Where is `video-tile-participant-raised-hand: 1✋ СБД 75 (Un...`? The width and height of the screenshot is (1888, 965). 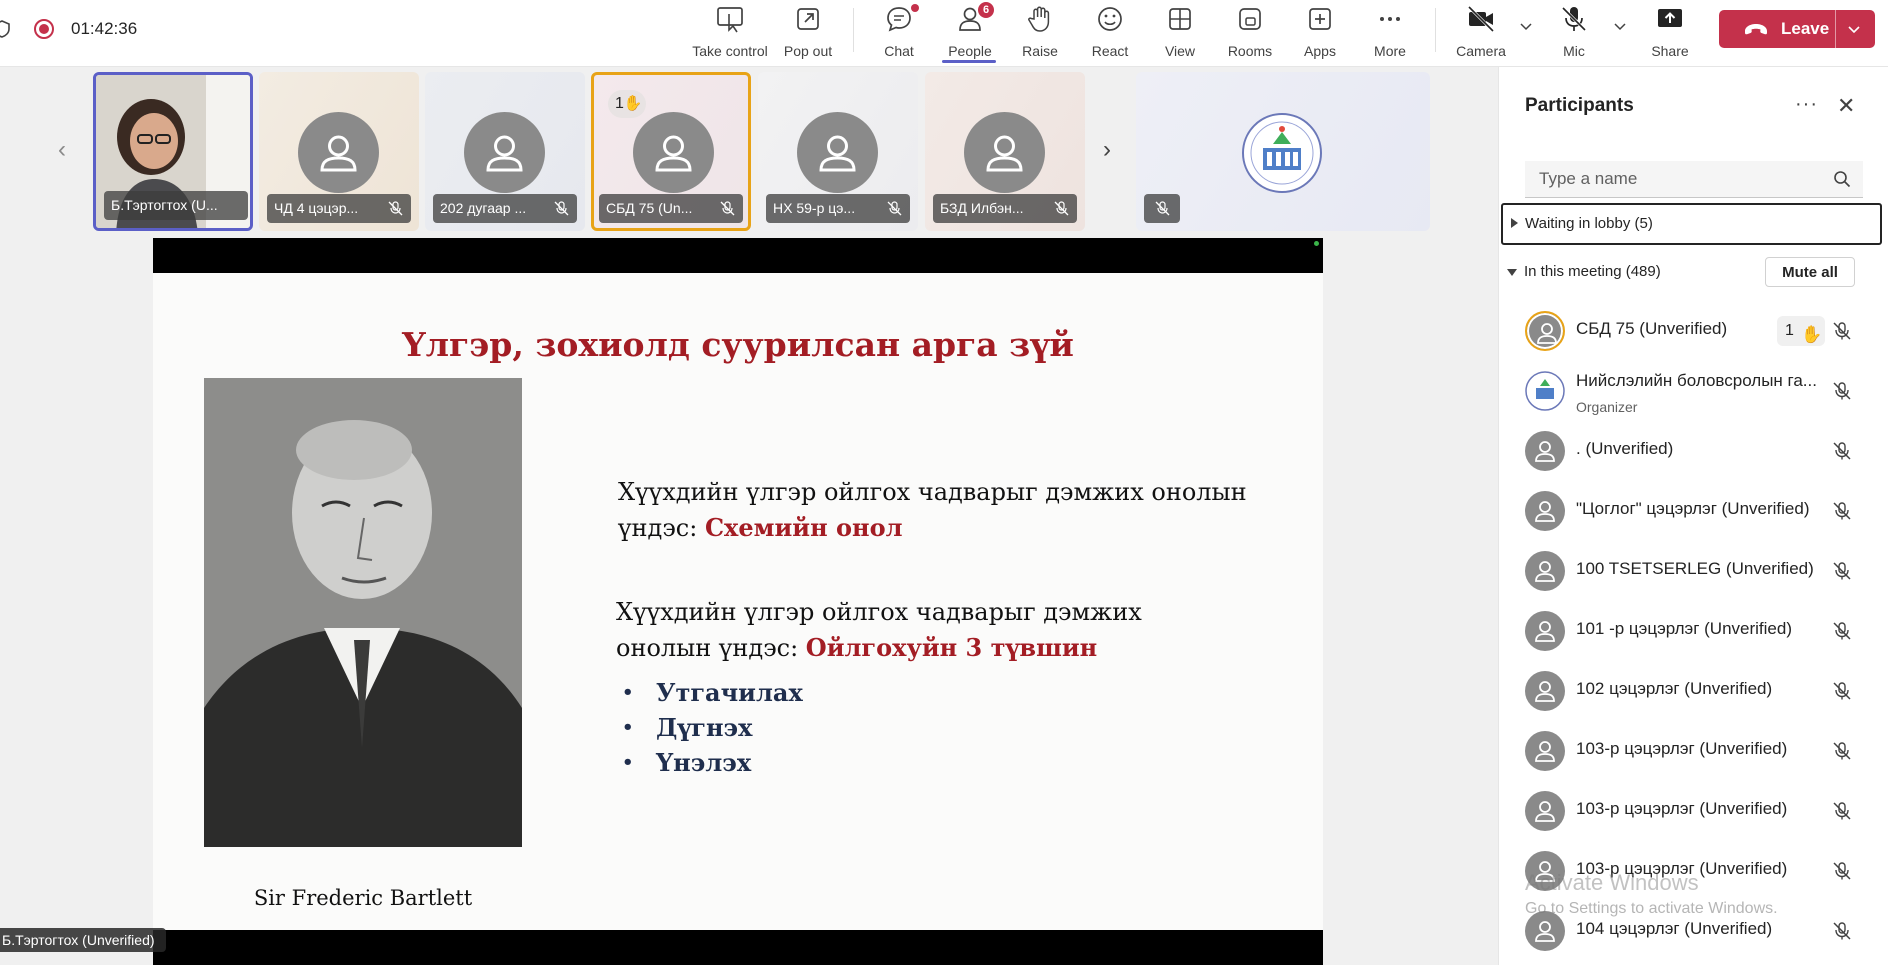 video-tile-participant-raised-hand: 1✋ СБД 75 (Un... is located at coordinates (671, 151).